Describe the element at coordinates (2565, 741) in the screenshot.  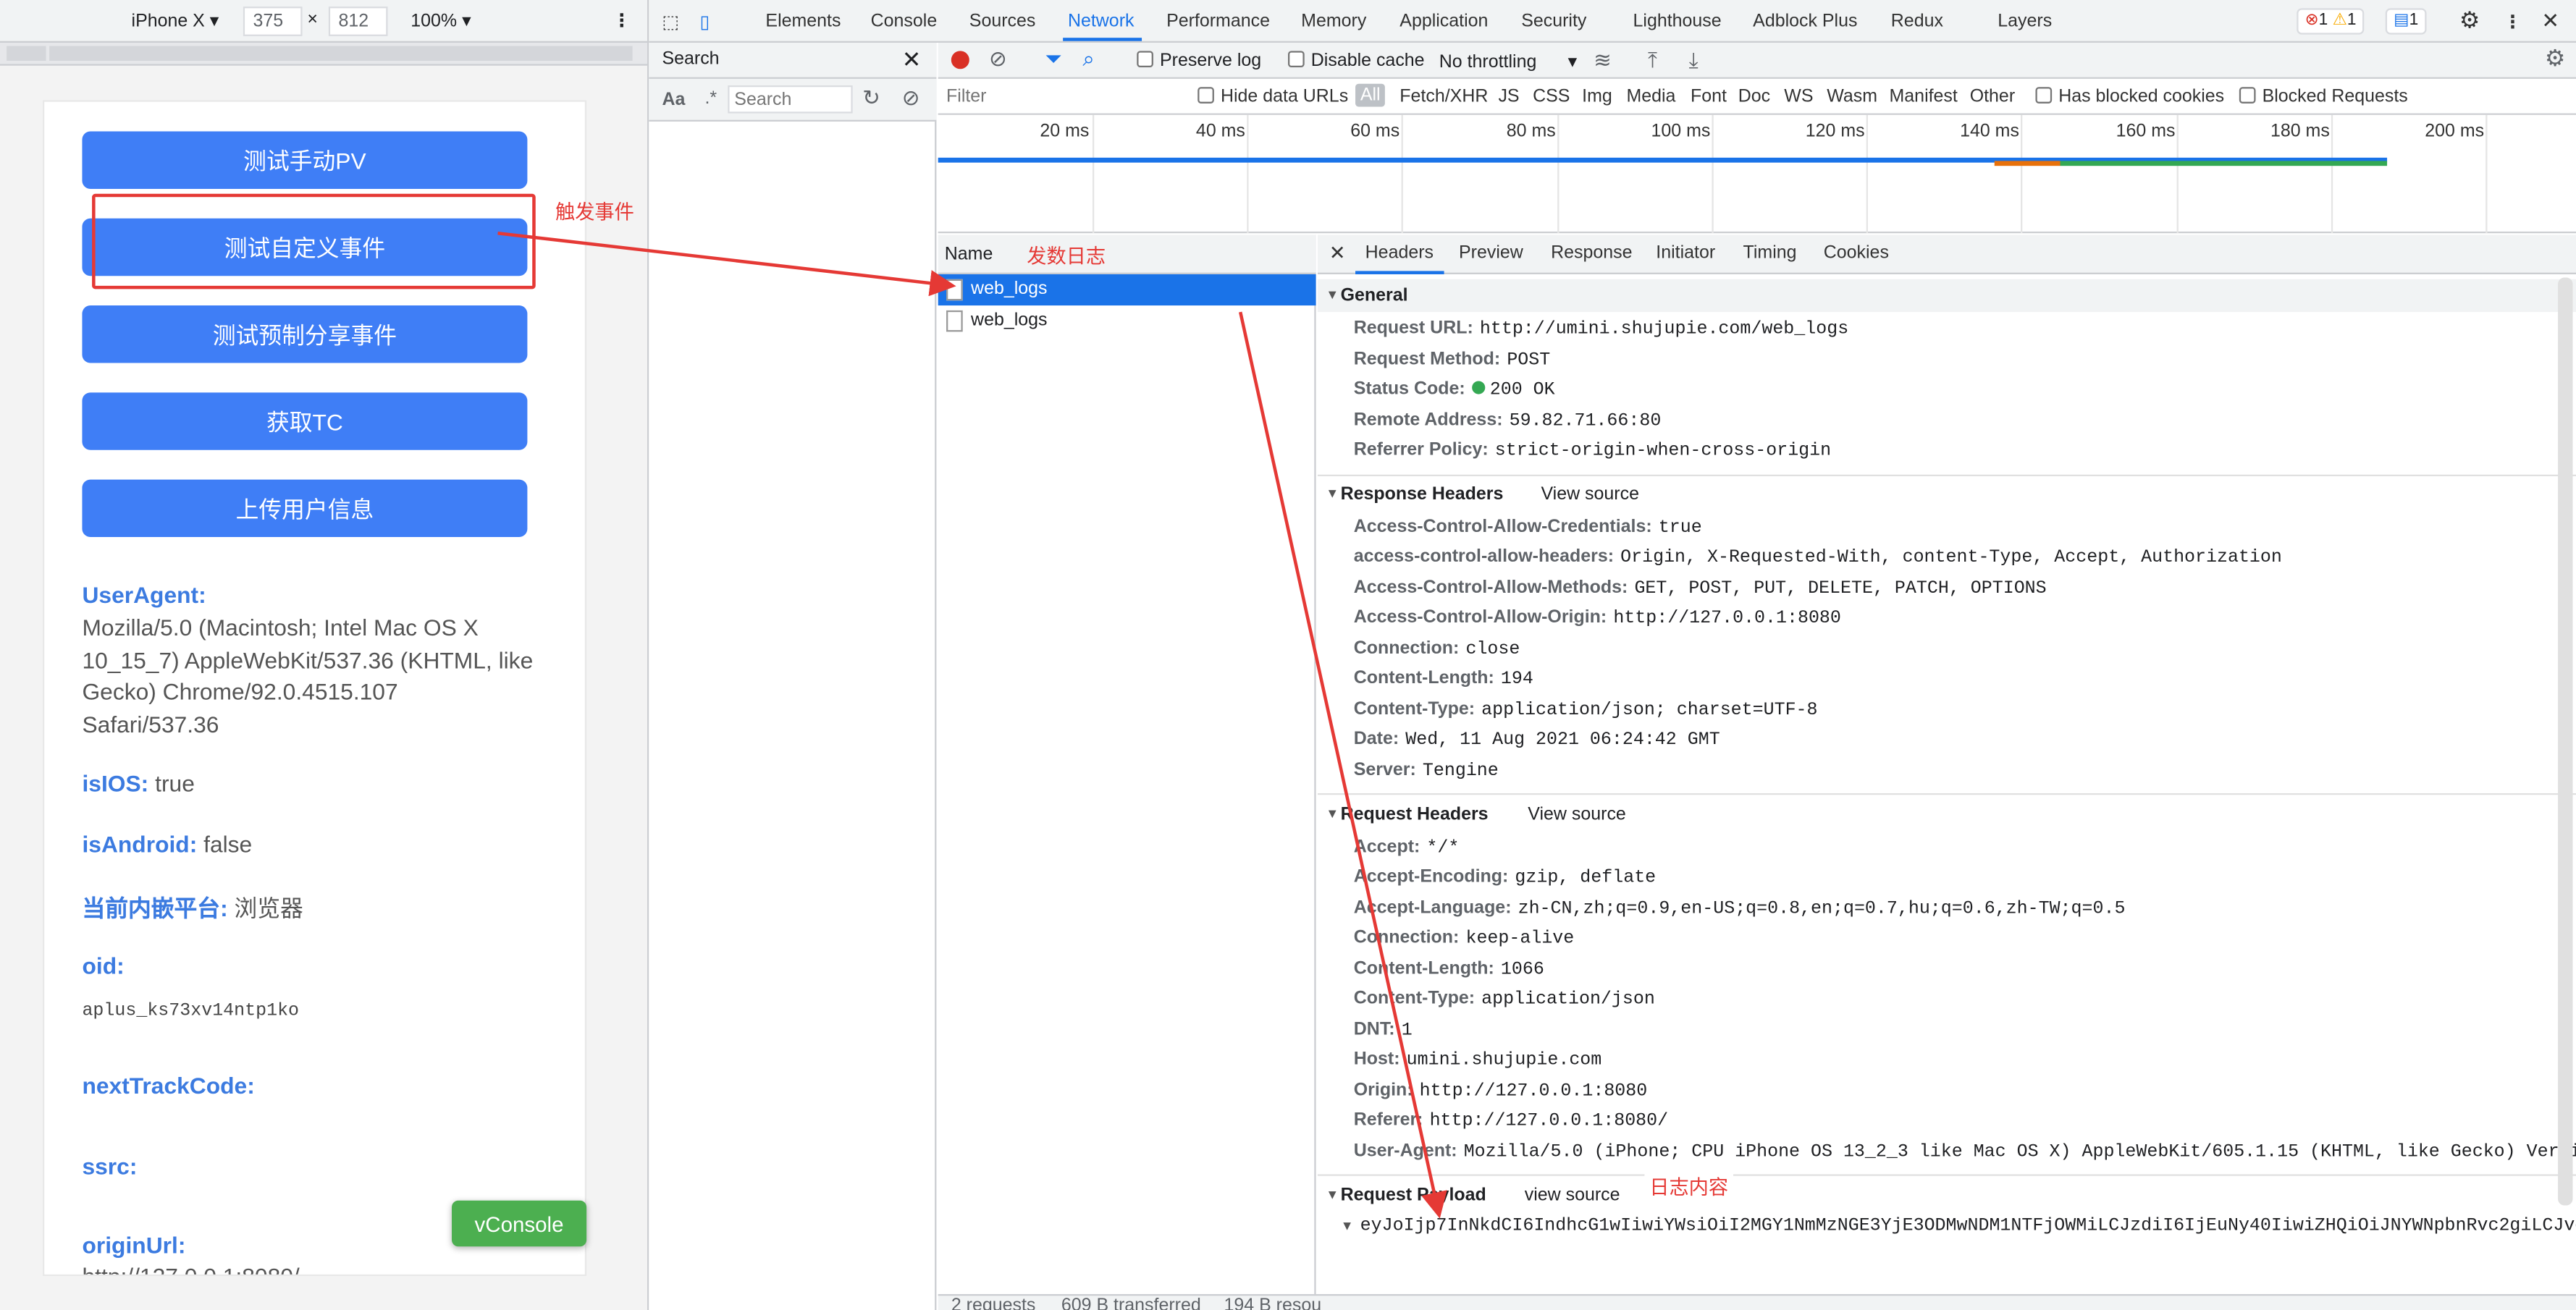
I see `detail-scrollbar` at that location.